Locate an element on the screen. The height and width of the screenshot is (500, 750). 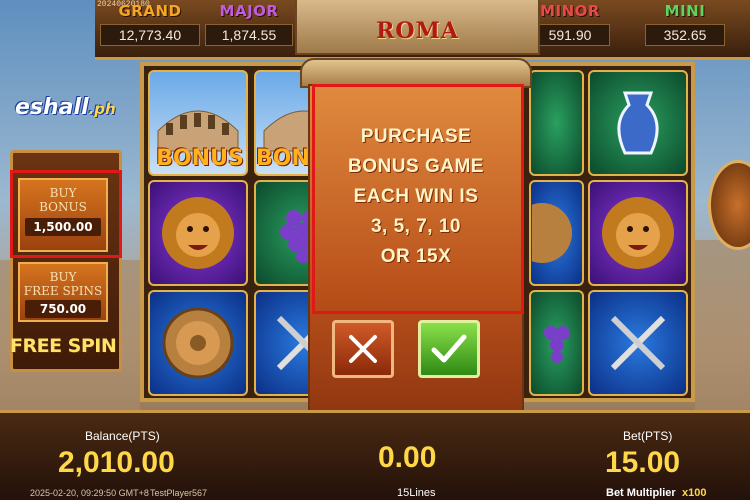
checkmark-icon is located at coordinates (449, 348).